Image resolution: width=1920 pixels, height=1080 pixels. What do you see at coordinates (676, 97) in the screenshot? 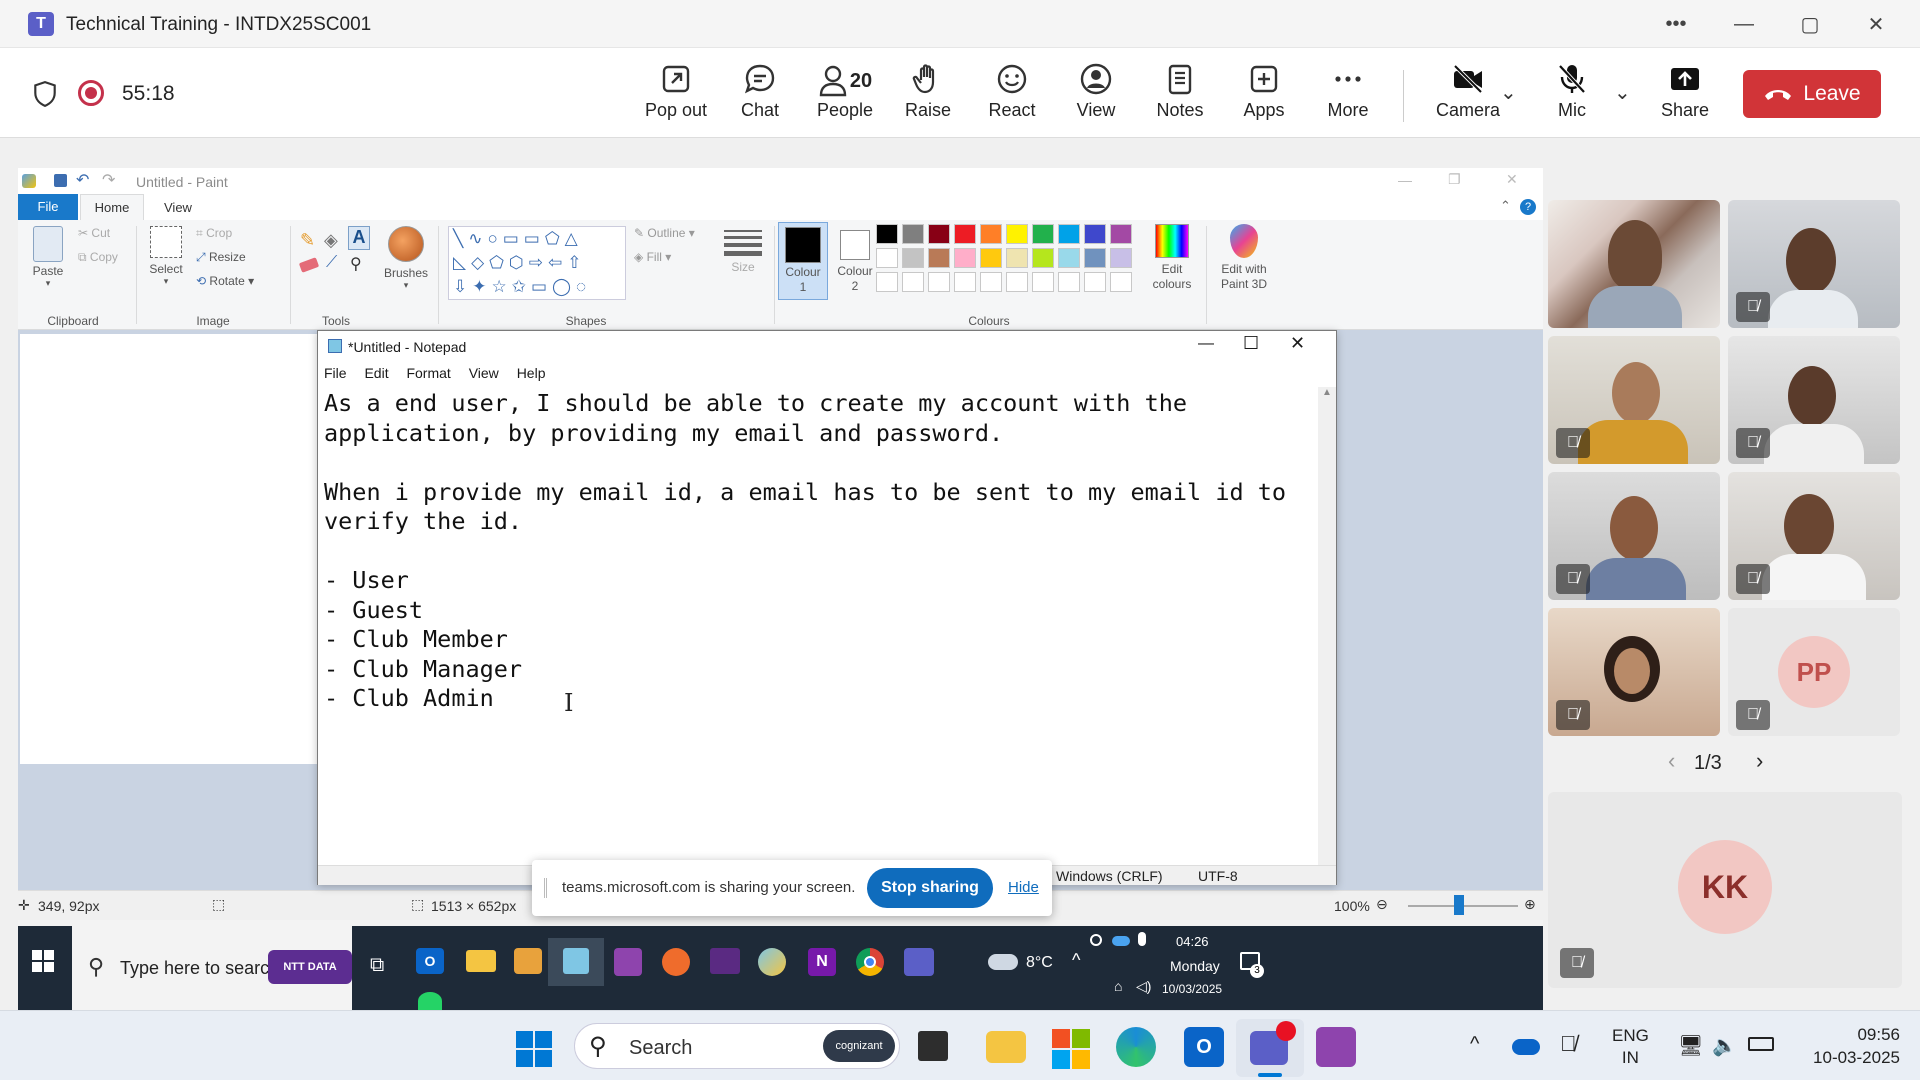
I see `pop-out-button: Pop out` at bounding box center [676, 97].